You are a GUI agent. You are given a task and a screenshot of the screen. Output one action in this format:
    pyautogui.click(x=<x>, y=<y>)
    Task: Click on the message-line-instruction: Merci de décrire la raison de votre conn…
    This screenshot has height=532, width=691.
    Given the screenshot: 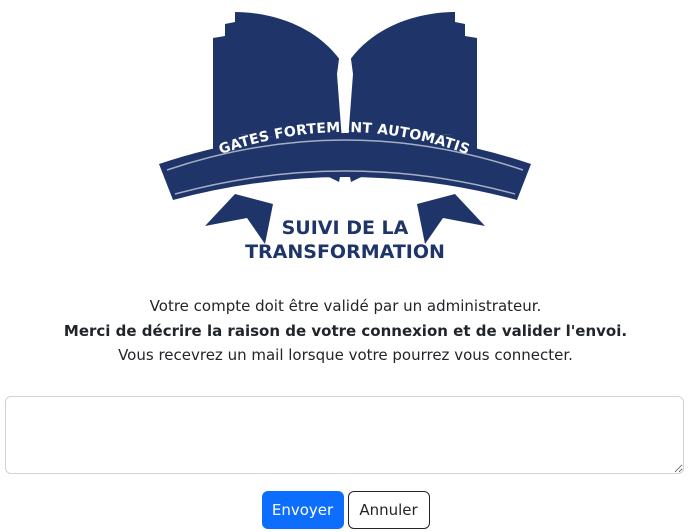 What is the action you would take?
    pyautogui.click(x=345, y=330)
    